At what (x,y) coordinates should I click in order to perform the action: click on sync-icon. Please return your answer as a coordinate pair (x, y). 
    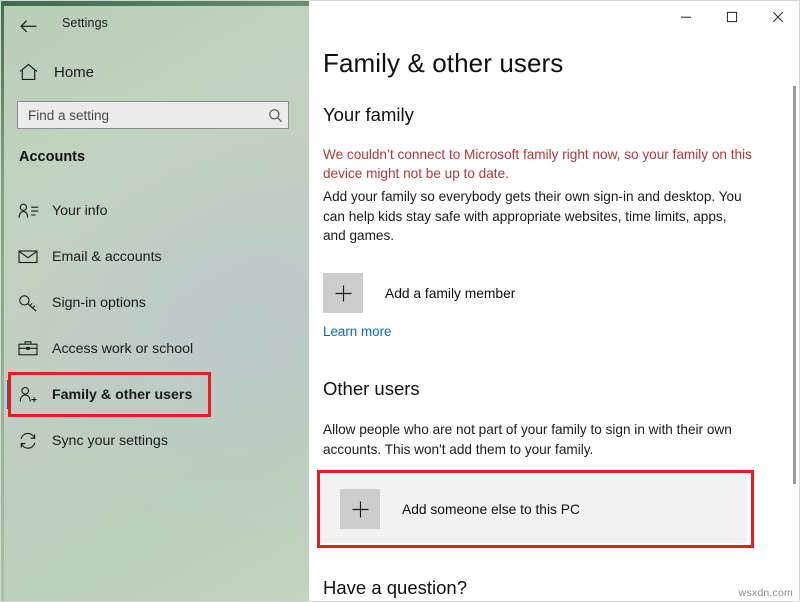
    Looking at the image, I should click on (28, 441).